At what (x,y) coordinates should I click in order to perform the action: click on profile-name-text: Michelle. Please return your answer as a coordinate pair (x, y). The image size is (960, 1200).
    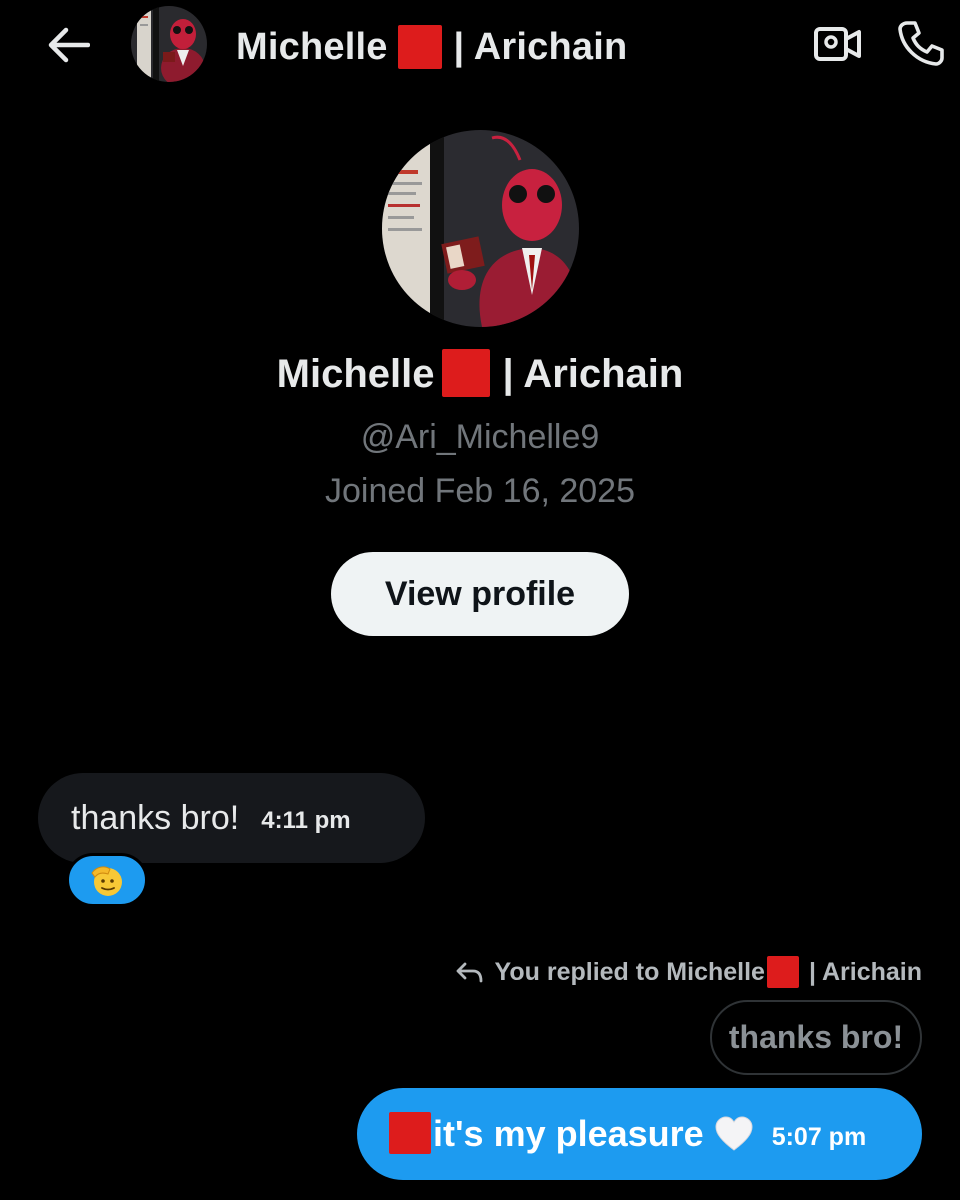
    Looking at the image, I should click on (355, 374).